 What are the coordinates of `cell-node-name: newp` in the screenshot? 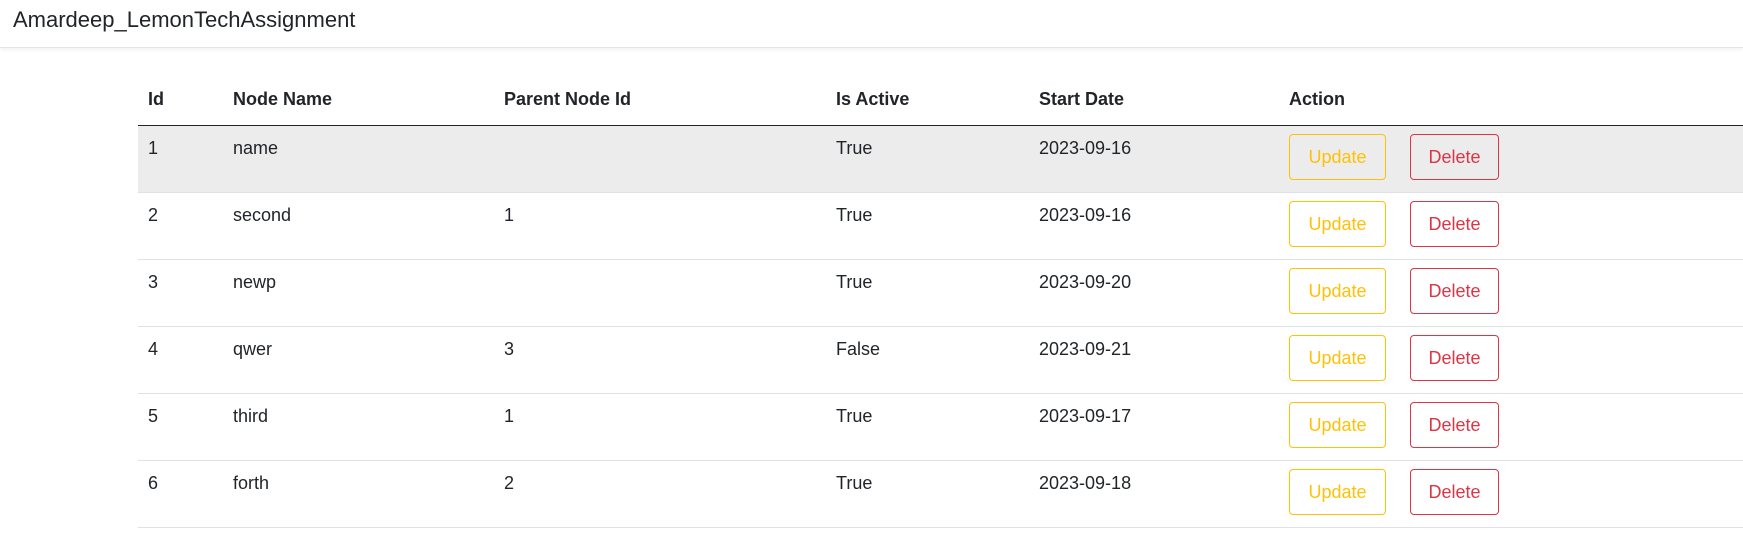 It's located at (358, 293).